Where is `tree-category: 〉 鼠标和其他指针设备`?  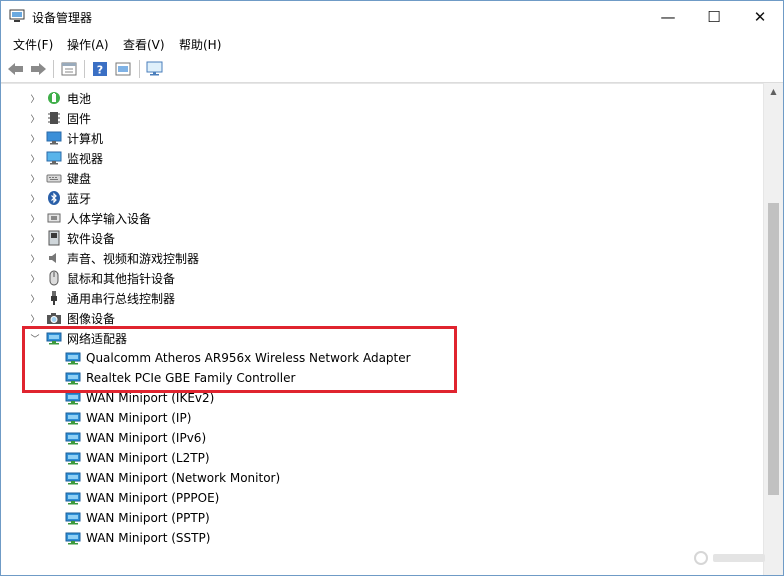
tree-category: 〉 鼠标和其他指针设备 is located at coordinates (103, 278).